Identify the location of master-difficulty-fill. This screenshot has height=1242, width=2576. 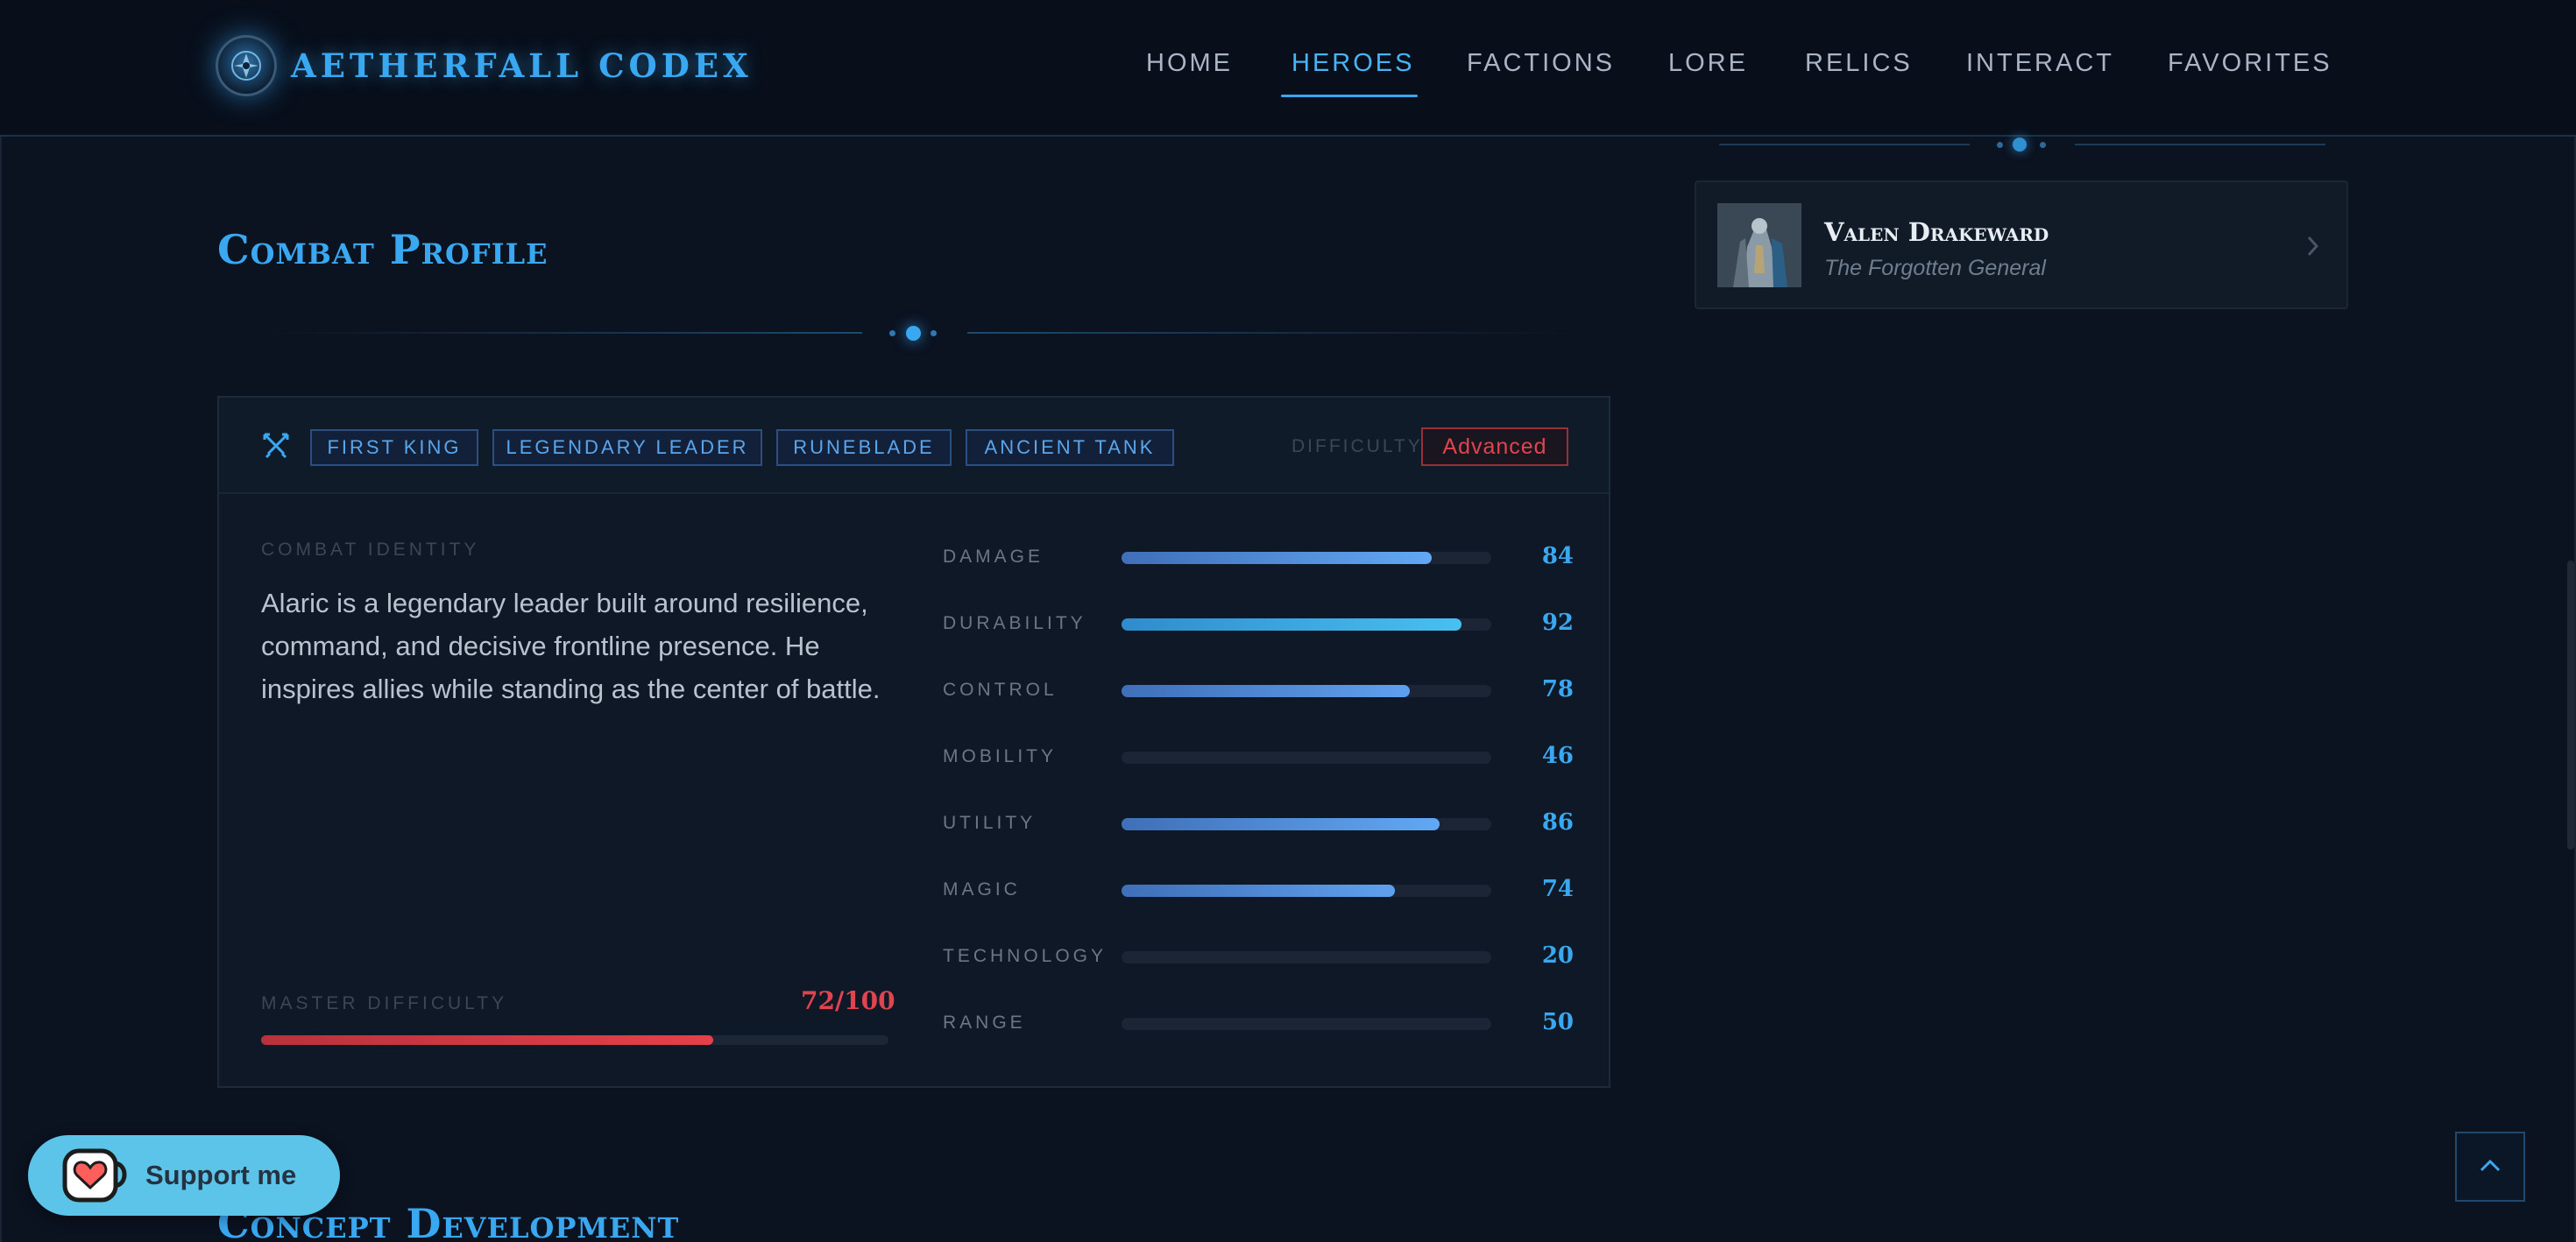
(487, 1040).